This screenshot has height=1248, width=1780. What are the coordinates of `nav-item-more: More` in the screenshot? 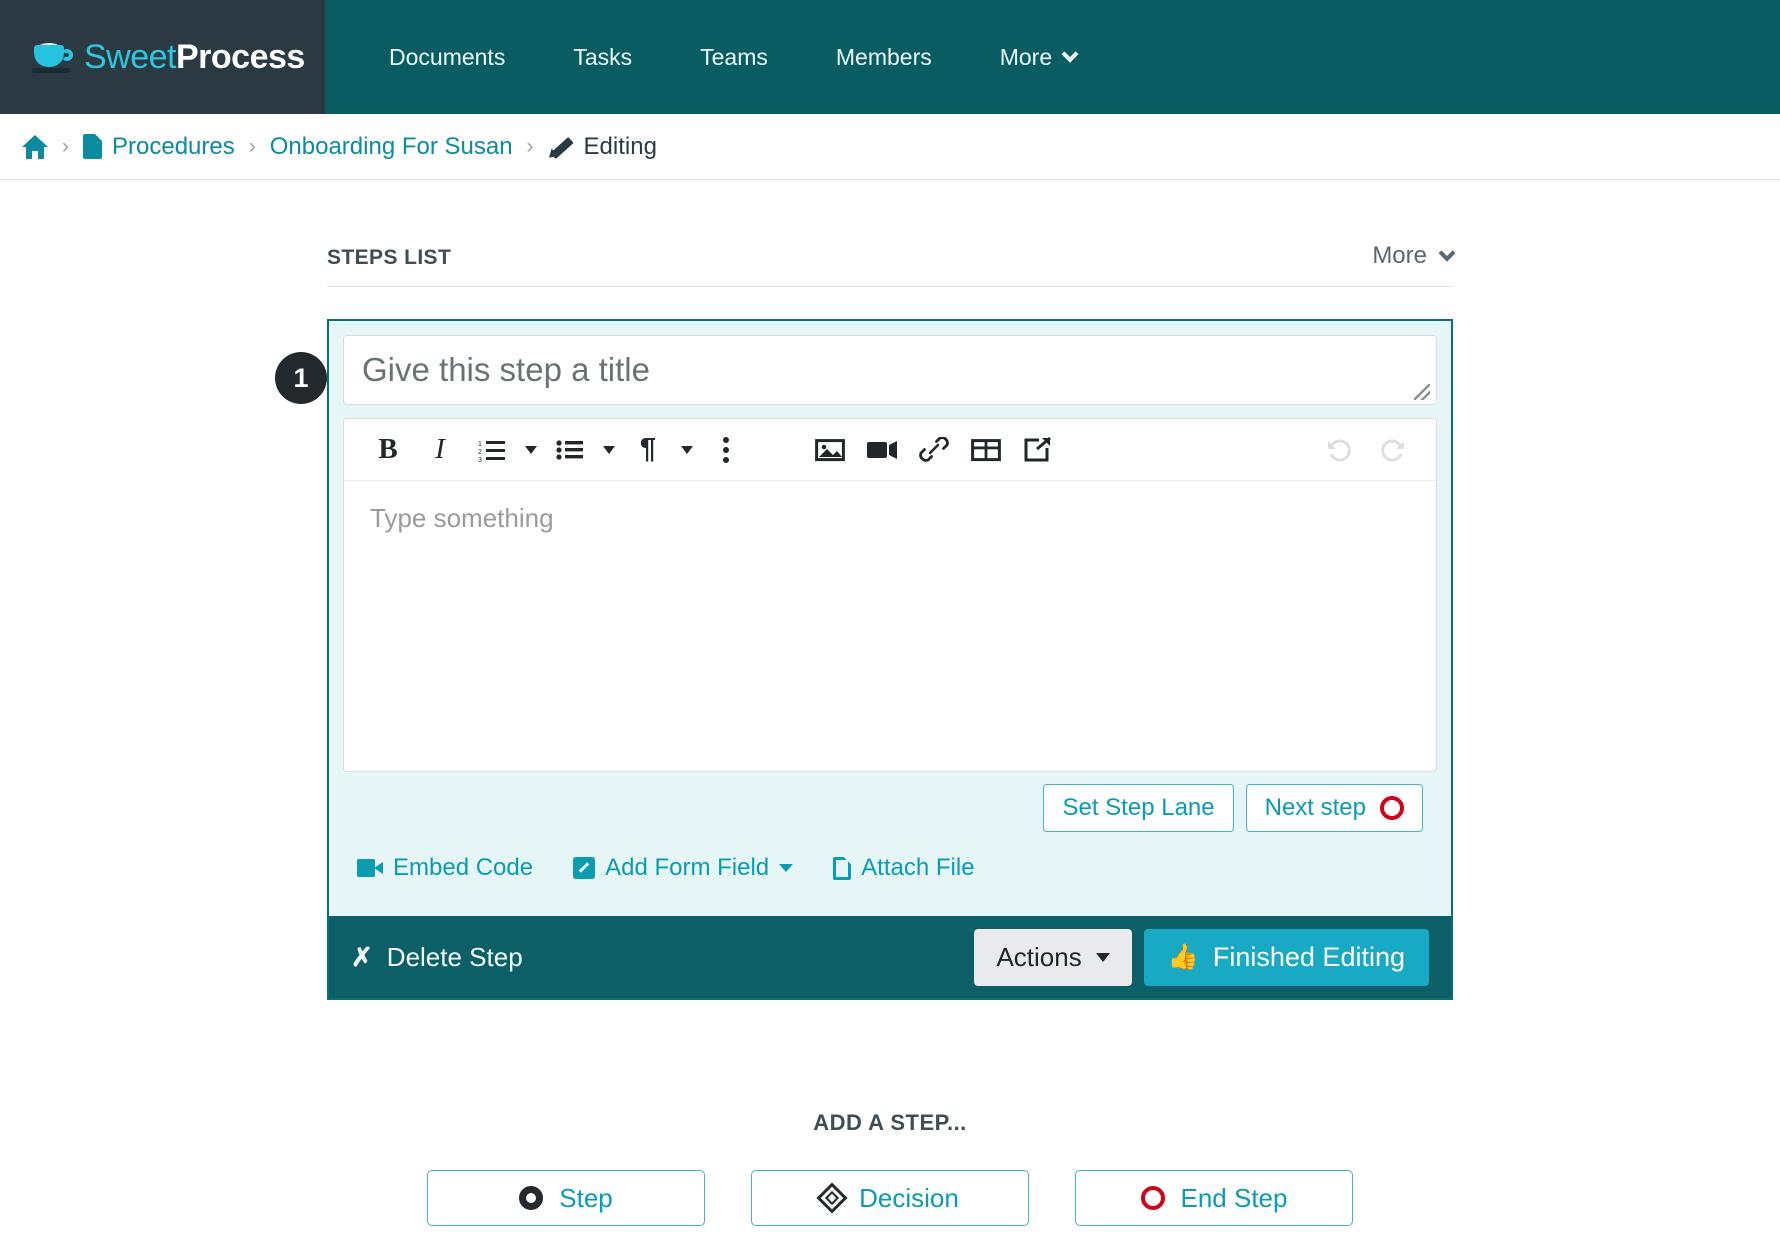 It's located at (1038, 57).